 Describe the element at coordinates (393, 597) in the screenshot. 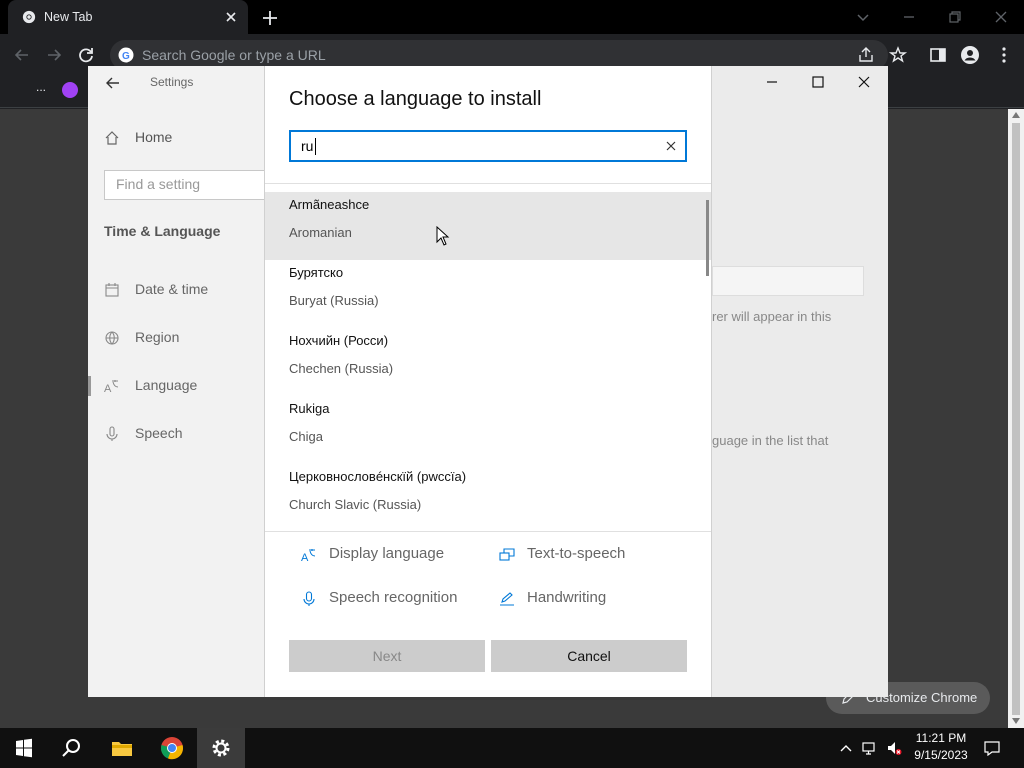

I see `feature-speech-recognition-label: Speech recognition` at that location.